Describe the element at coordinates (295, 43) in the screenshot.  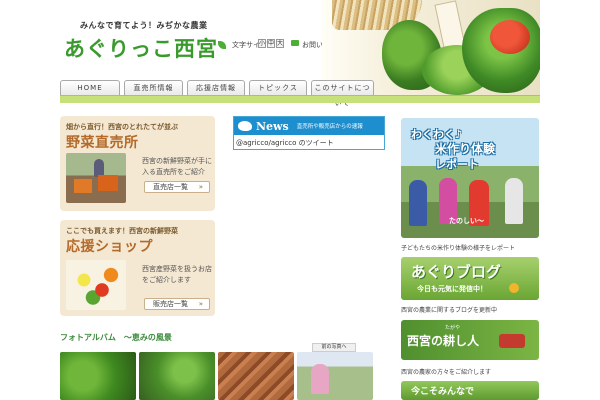
I see `mail-icon` at that location.